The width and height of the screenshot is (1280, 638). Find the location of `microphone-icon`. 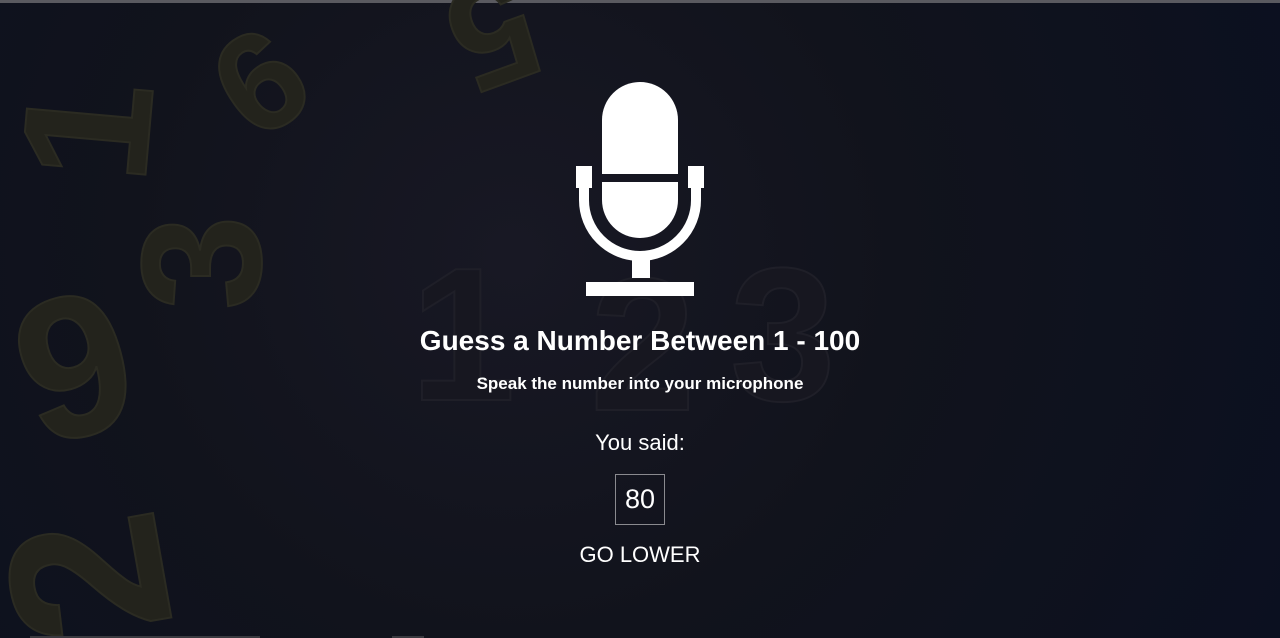

microphone-icon is located at coordinates (640, 190).